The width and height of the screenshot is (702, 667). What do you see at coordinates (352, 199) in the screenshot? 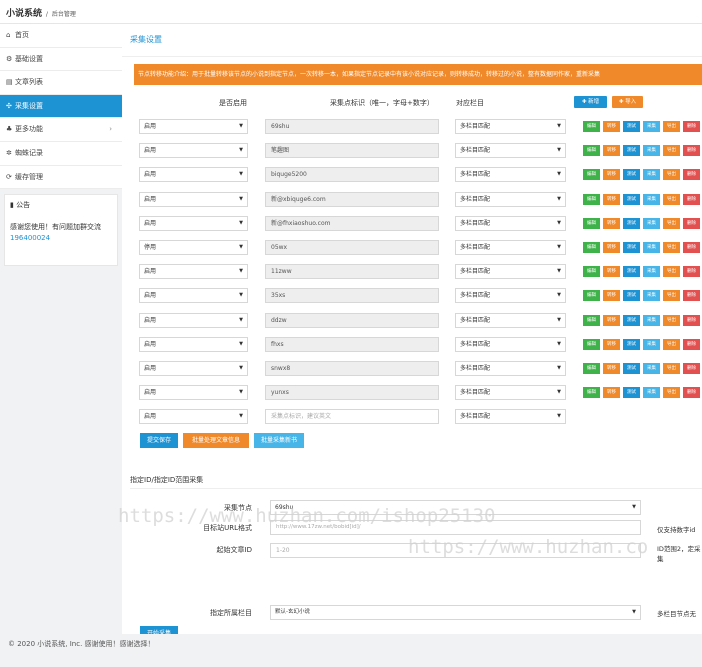
I see `node-id-input: 新@xbiquge6.com` at bounding box center [352, 199].